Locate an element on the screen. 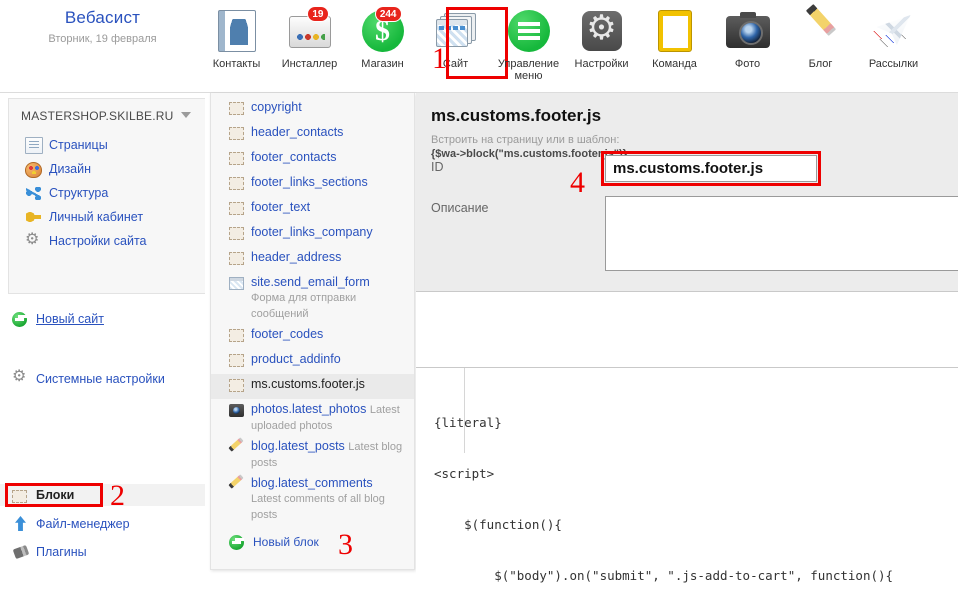 This screenshot has height=604, width=958. code-line: {literal} is located at coordinates (468, 422).